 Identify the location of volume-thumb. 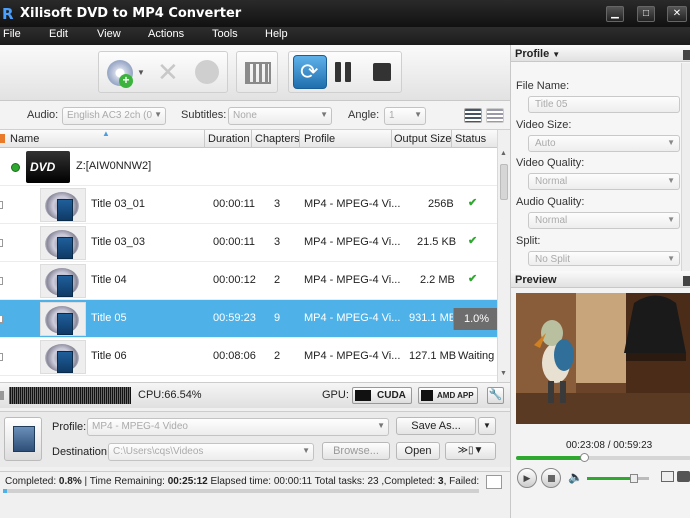
(633, 478).